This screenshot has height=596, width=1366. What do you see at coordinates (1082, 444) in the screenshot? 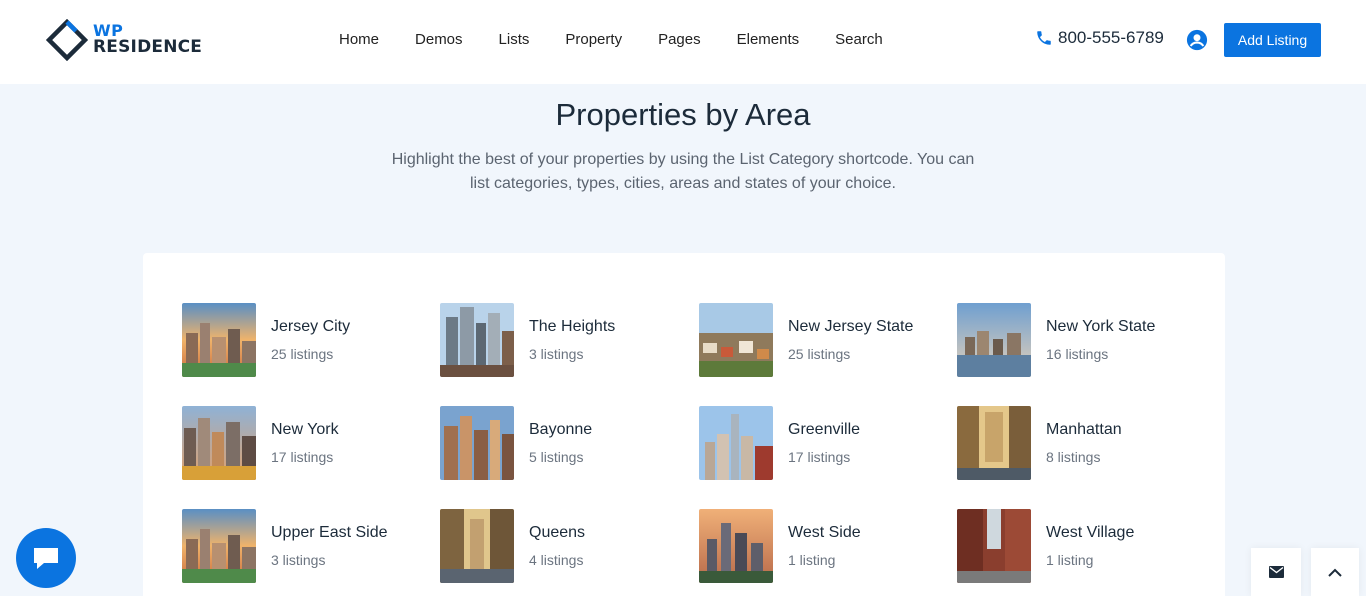
I see `area-item-manhattan: Manhattan 8 listings` at bounding box center [1082, 444].